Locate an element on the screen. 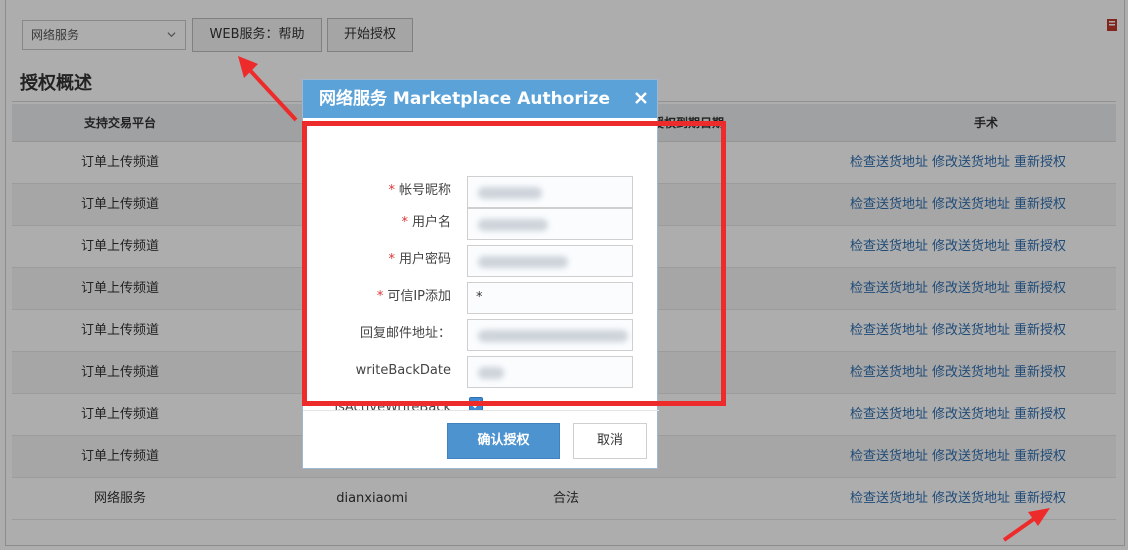  confirm-auth-button: 确认授权 is located at coordinates (503, 441).